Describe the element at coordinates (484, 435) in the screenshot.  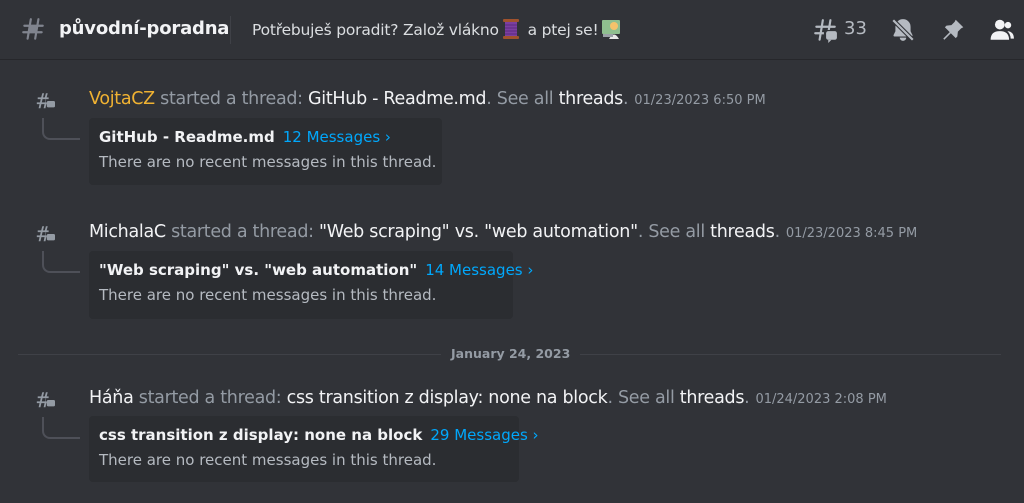
I see `messages-count-link: 29 Messages ›` at that location.